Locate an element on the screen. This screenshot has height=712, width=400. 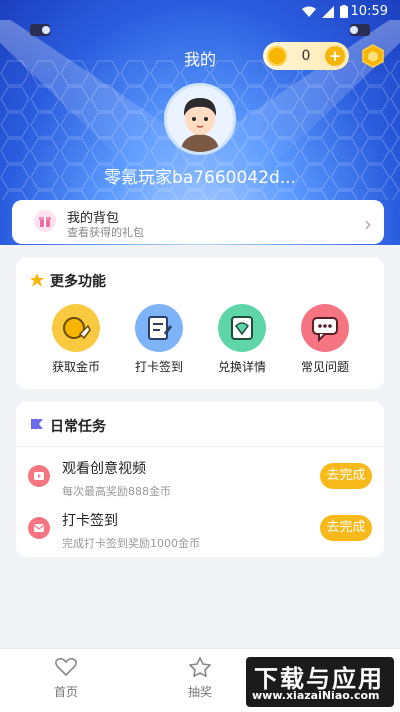
video-icon is located at coordinates (39, 476).